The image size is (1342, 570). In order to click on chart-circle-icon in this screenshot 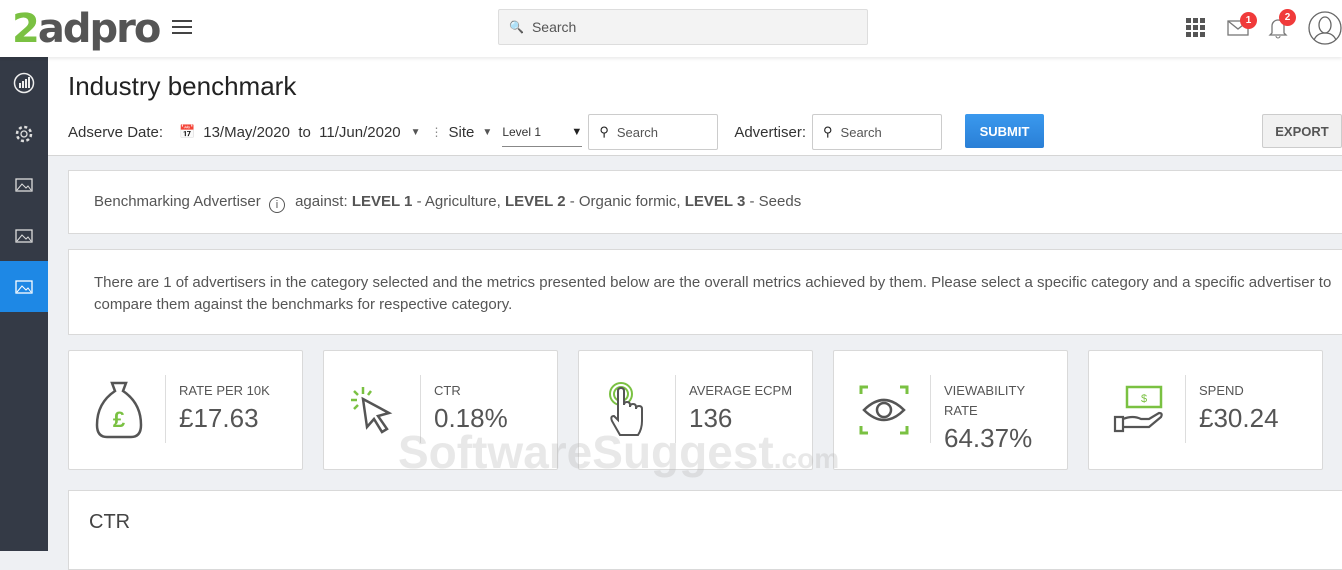, I will do `click(24, 82)`.